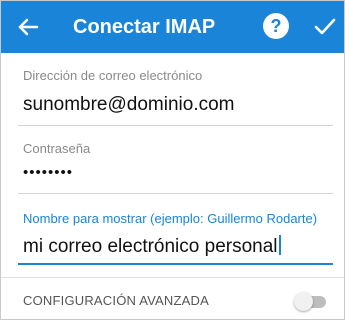 The height and width of the screenshot is (320, 345). I want to click on display-name-field: mi correo electrónico personal, so click(152, 246).